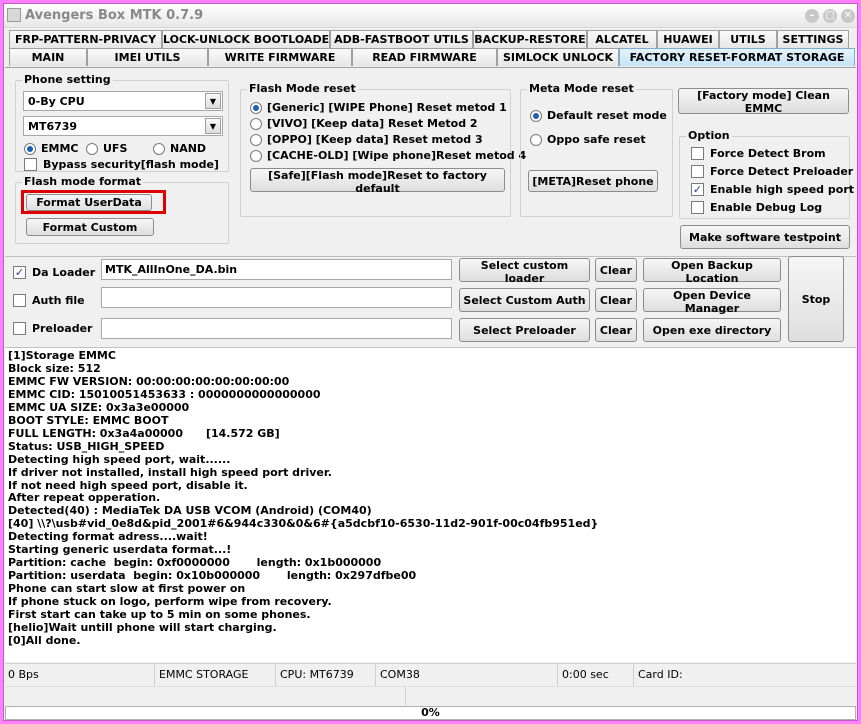 This screenshot has height=724, width=861. What do you see at coordinates (48, 57) in the screenshot?
I see `tab-main: MAIN` at bounding box center [48, 57].